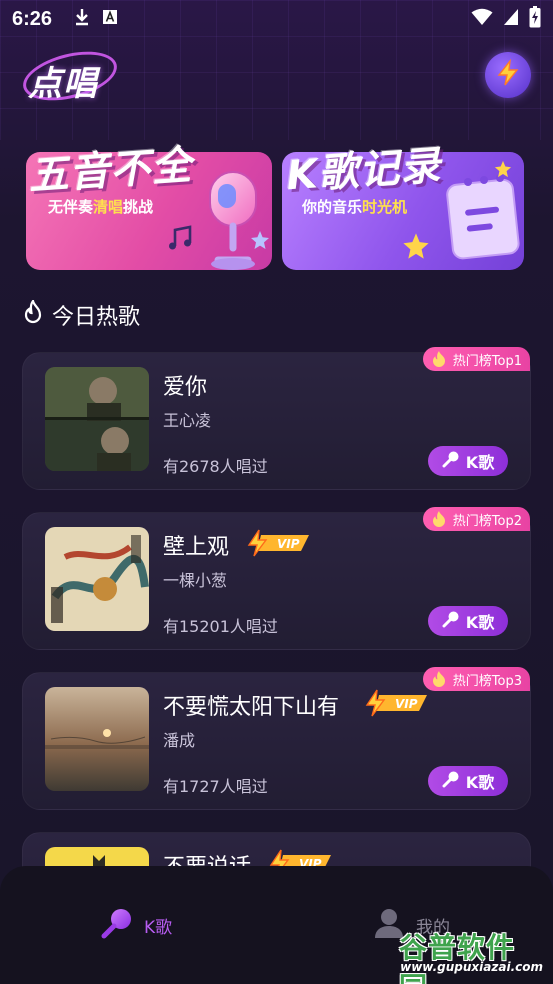 The image size is (553, 984). I want to click on song-artist: 潘成, so click(179, 740).